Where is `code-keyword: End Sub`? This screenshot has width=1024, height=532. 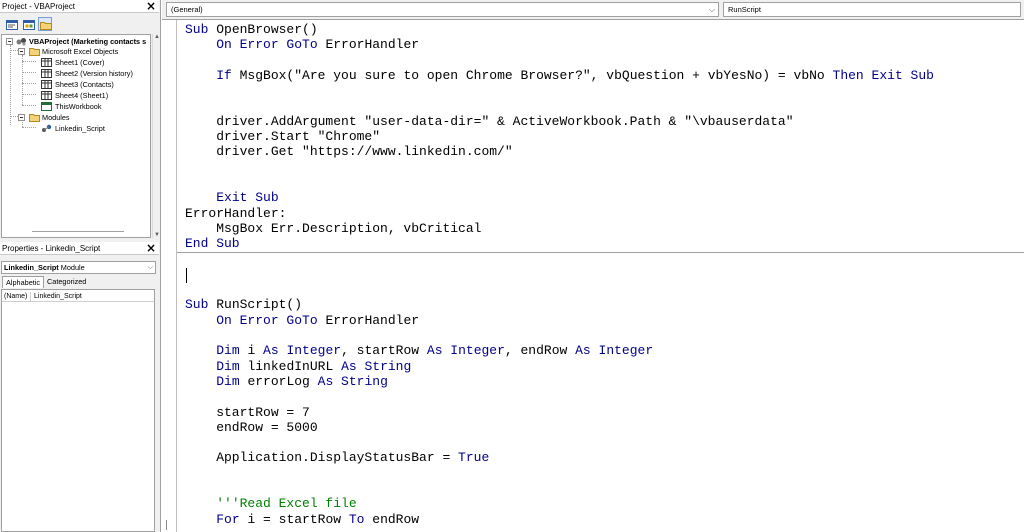
code-keyword: End Sub is located at coordinates (212, 244).